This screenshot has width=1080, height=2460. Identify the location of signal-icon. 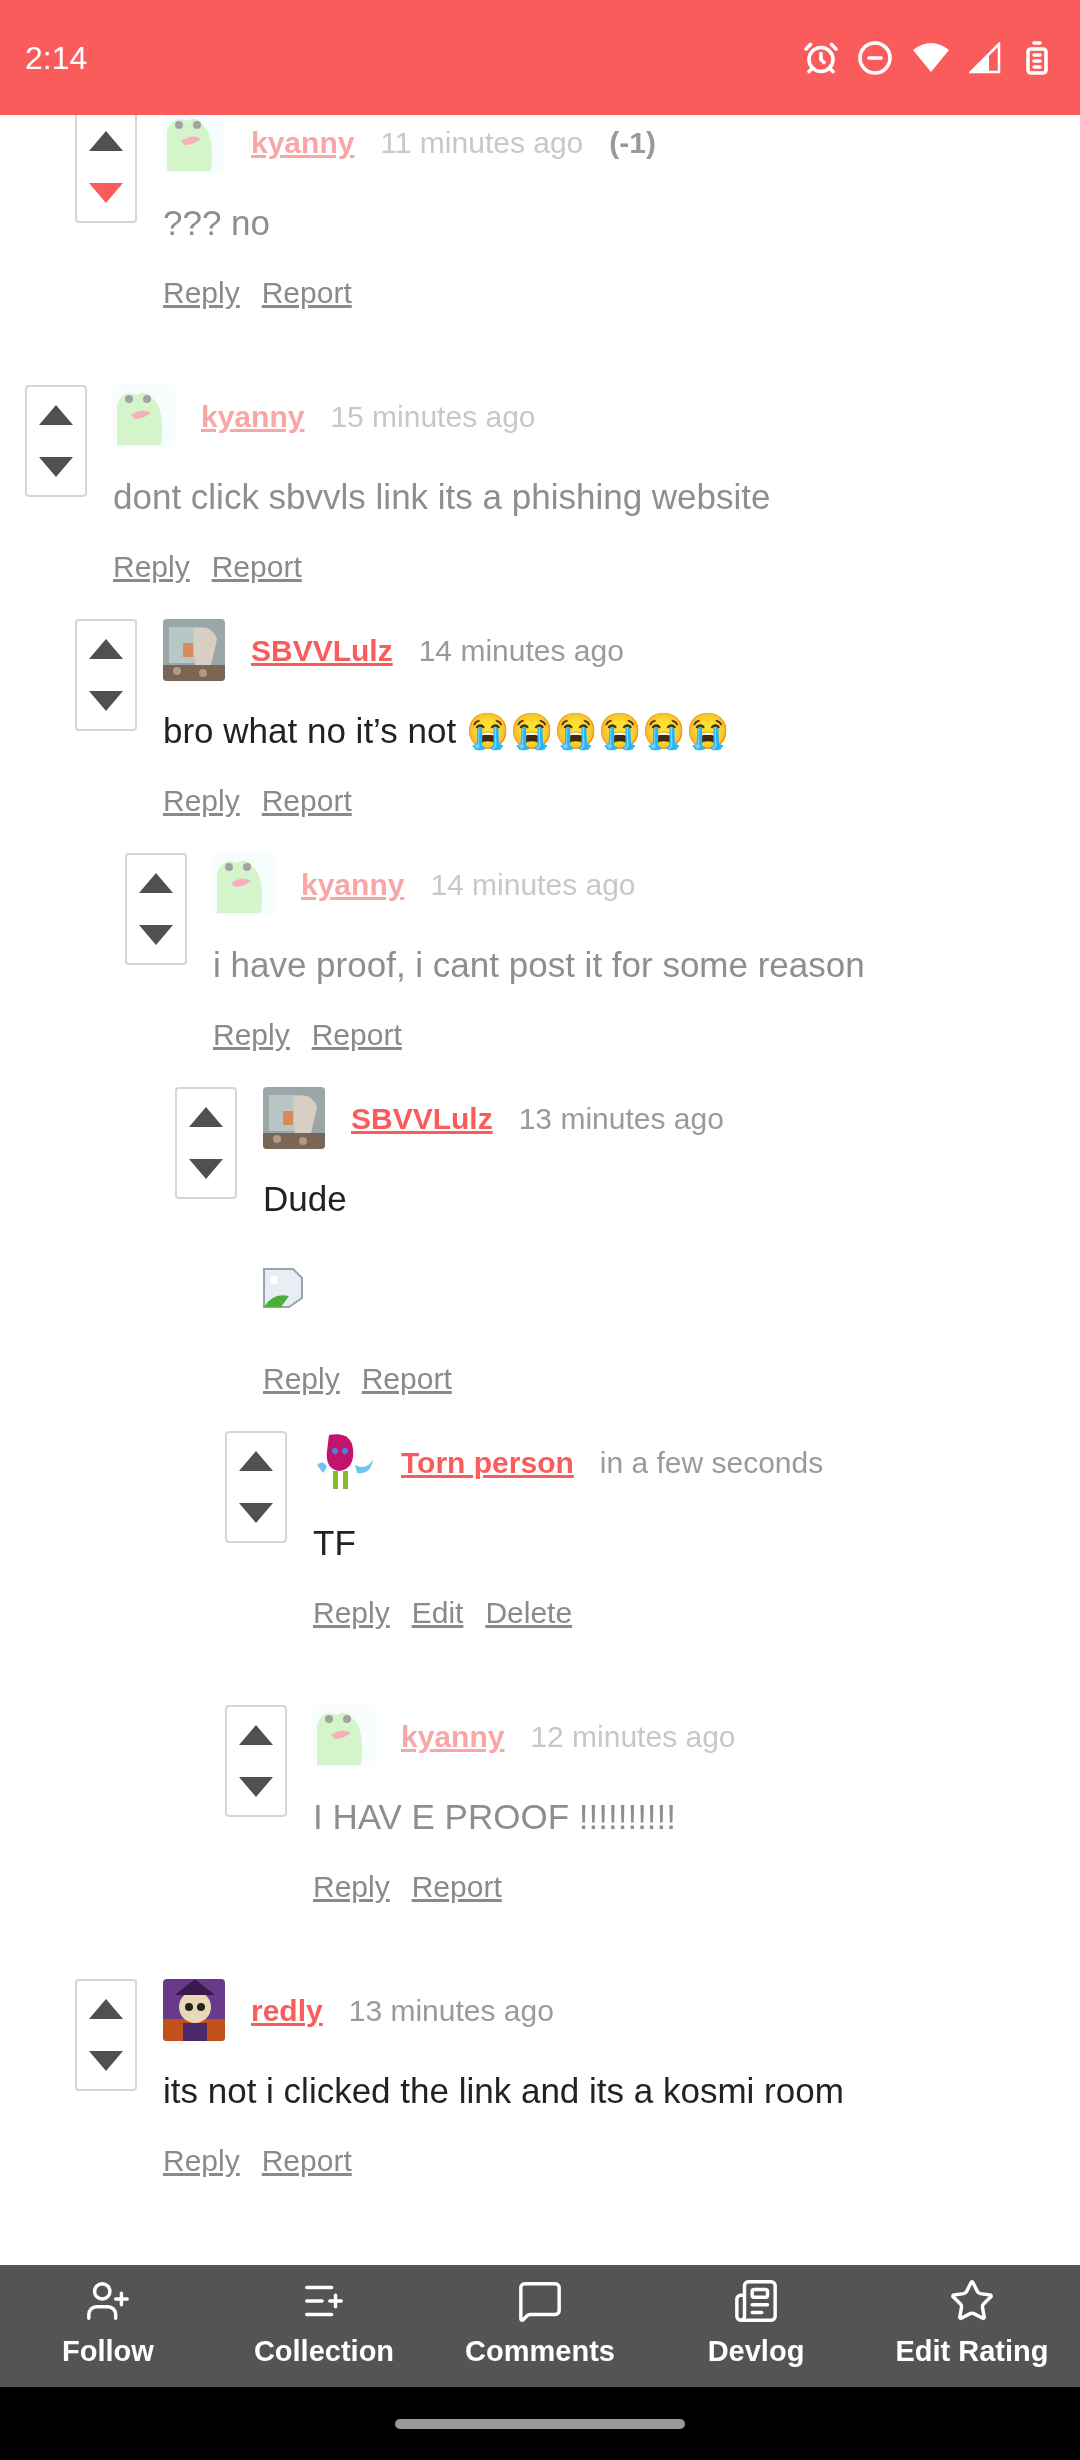
(985, 57).